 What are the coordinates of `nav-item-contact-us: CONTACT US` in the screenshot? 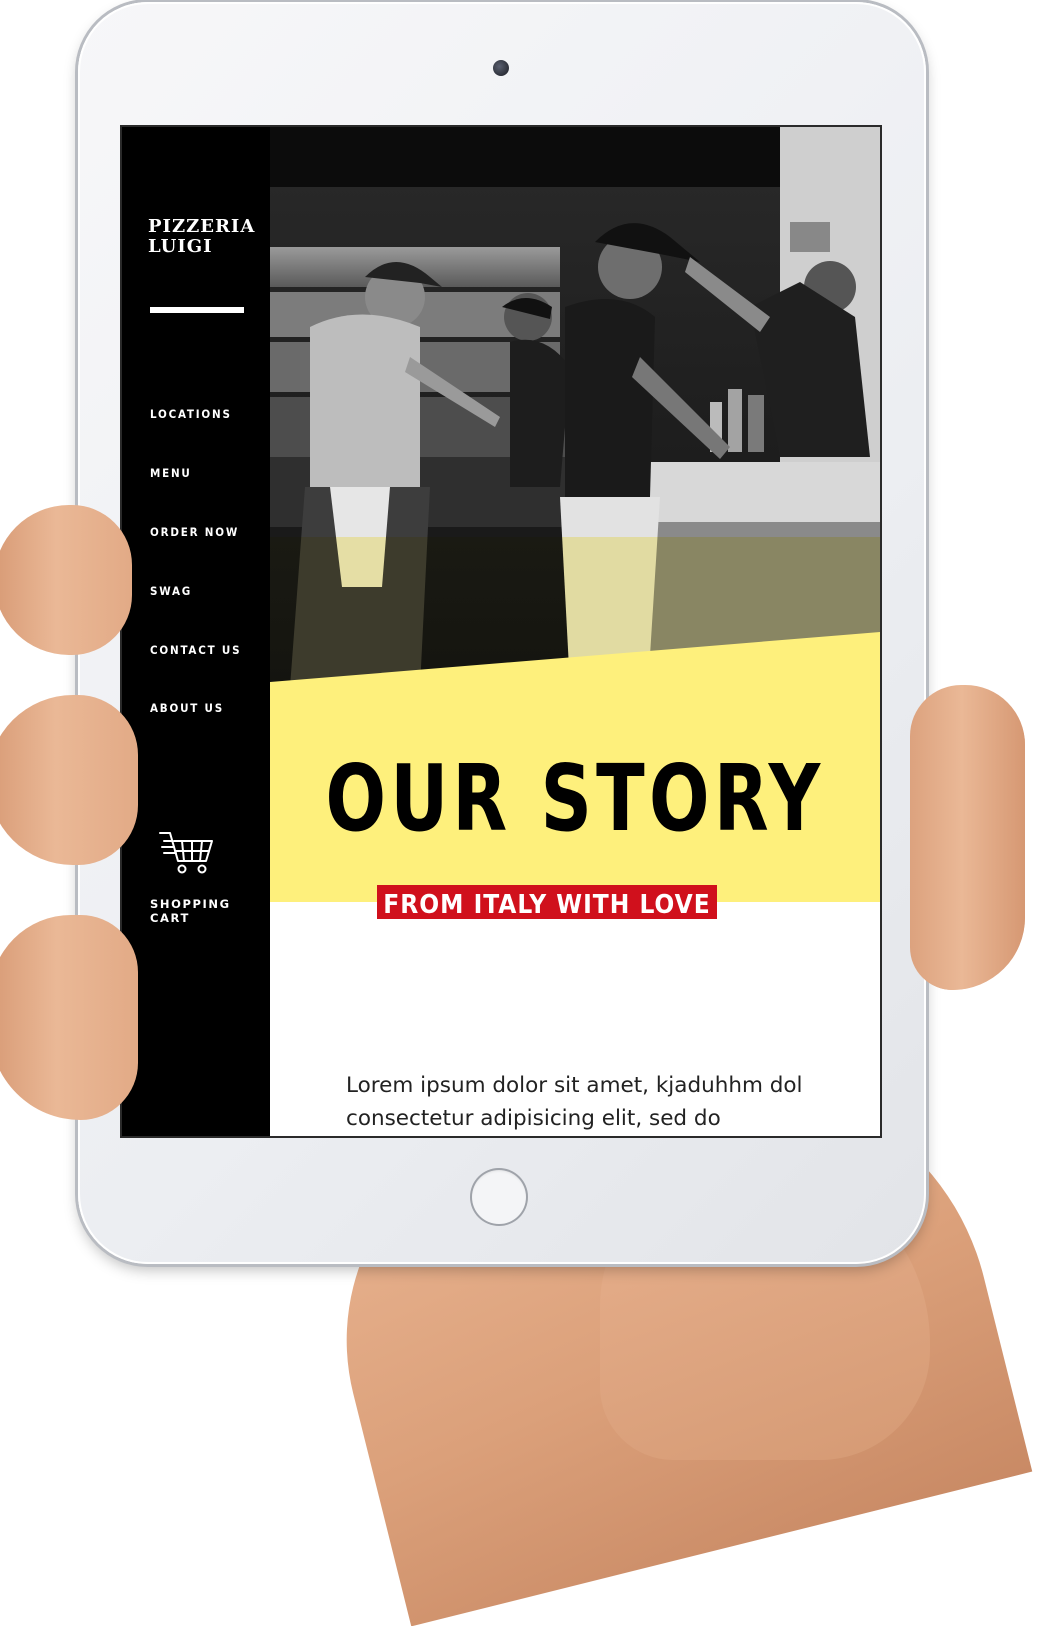 It's located at (195, 650).